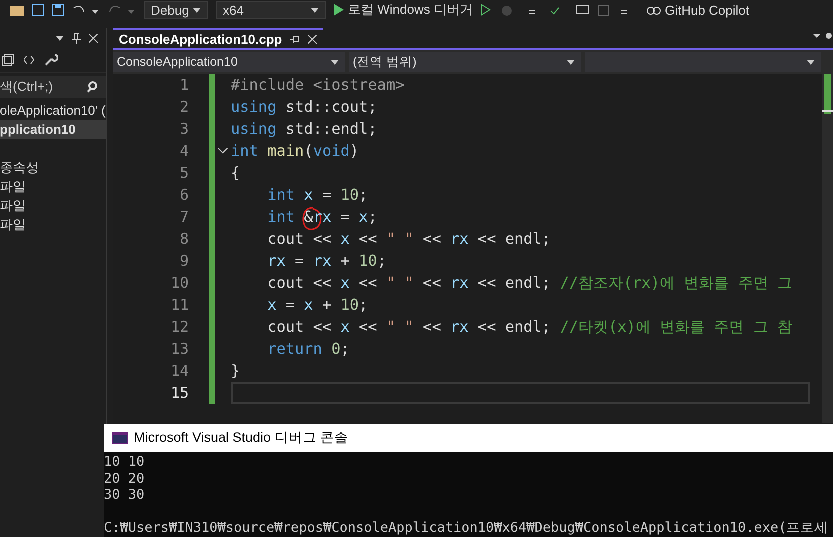 The height and width of the screenshot is (537, 833). I want to click on code-line: {, so click(235, 173).